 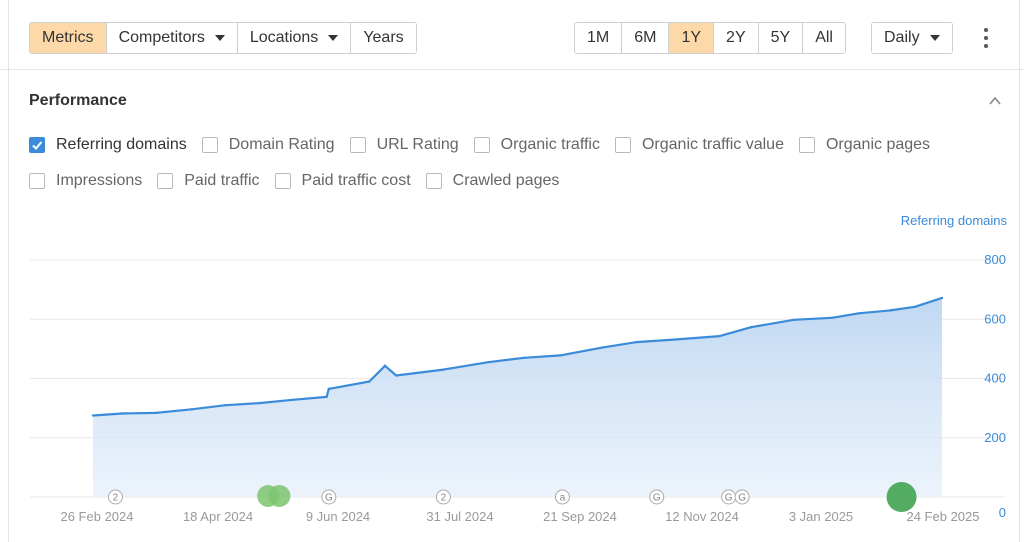 I want to click on metric-organic-traffic-value: Organic traffic value, so click(x=699, y=145).